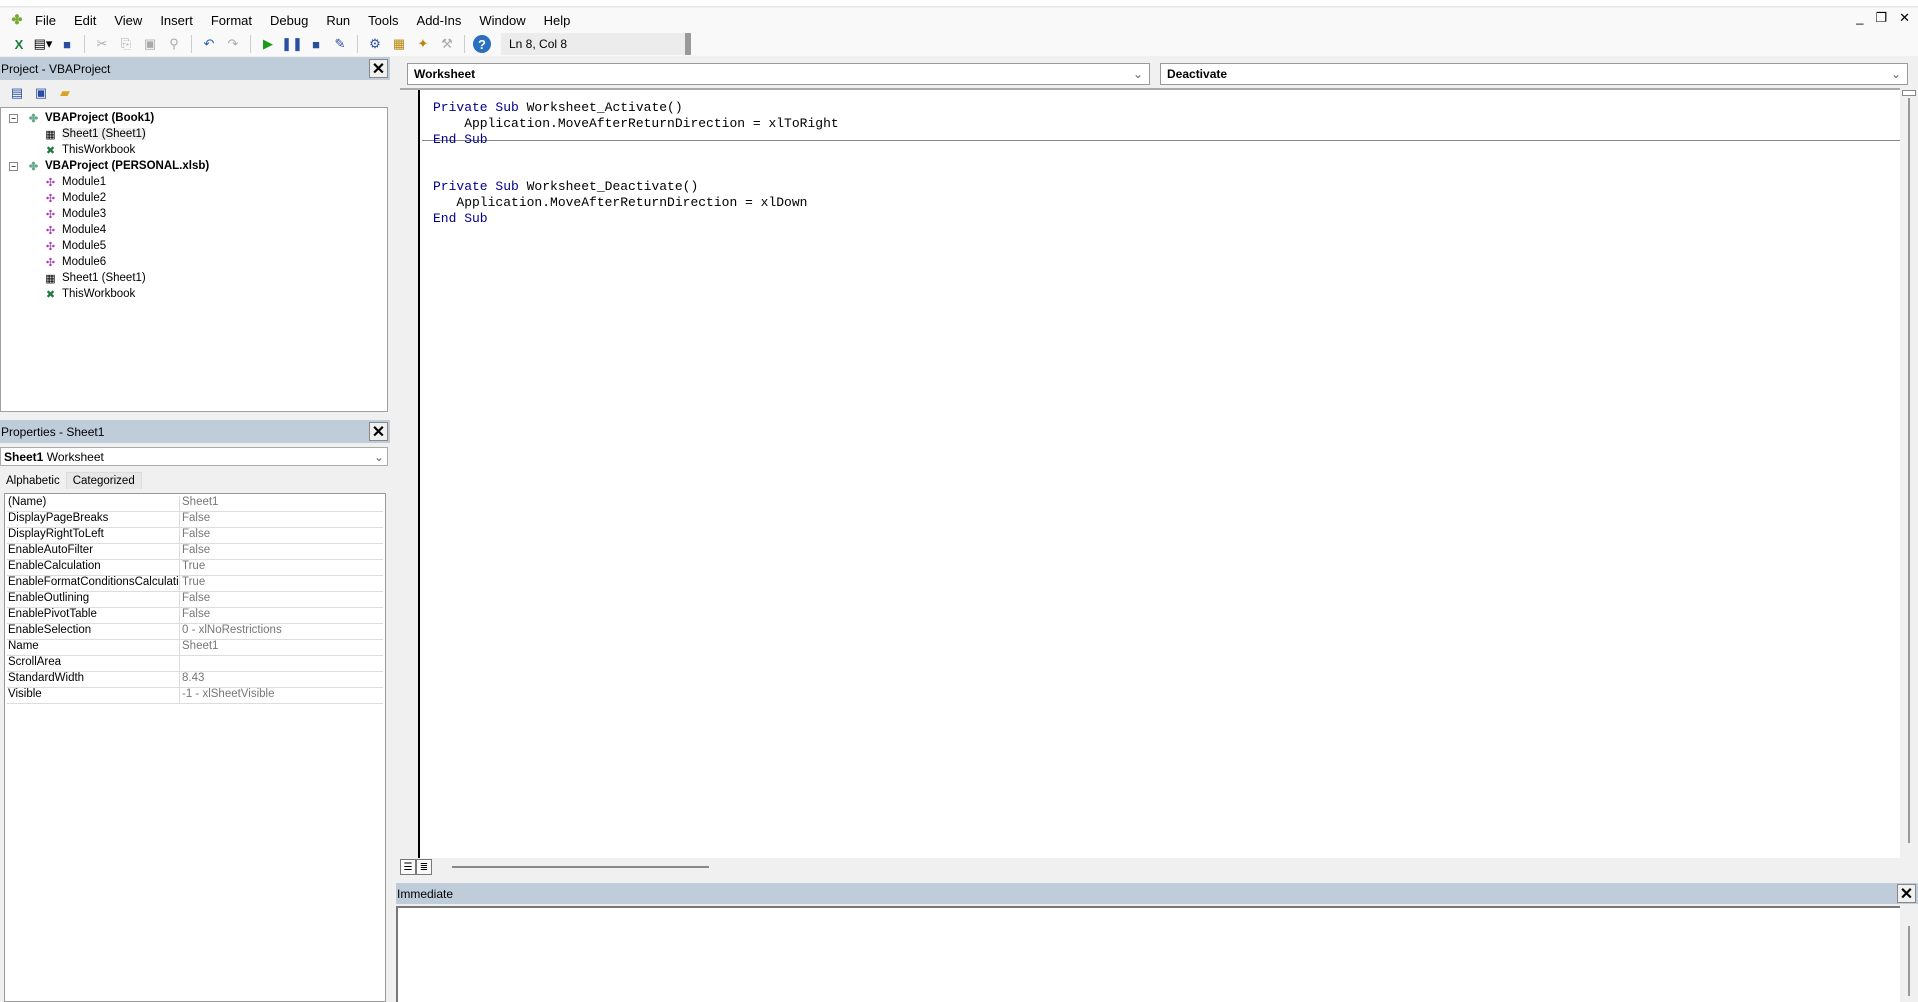 The image size is (1918, 1002). What do you see at coordinates (340, 44) in the screenshot?
I see `design-mode-icon: ✎` at bounding box center [340, 44].